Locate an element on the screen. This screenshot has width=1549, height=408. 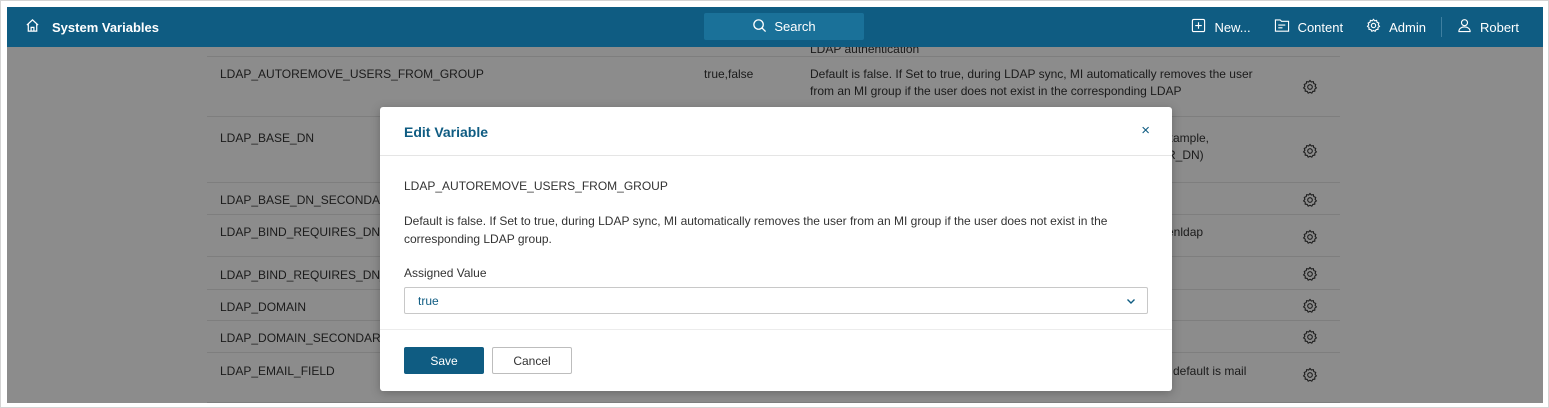
search-button: Search is located at coordinates (784, 26).